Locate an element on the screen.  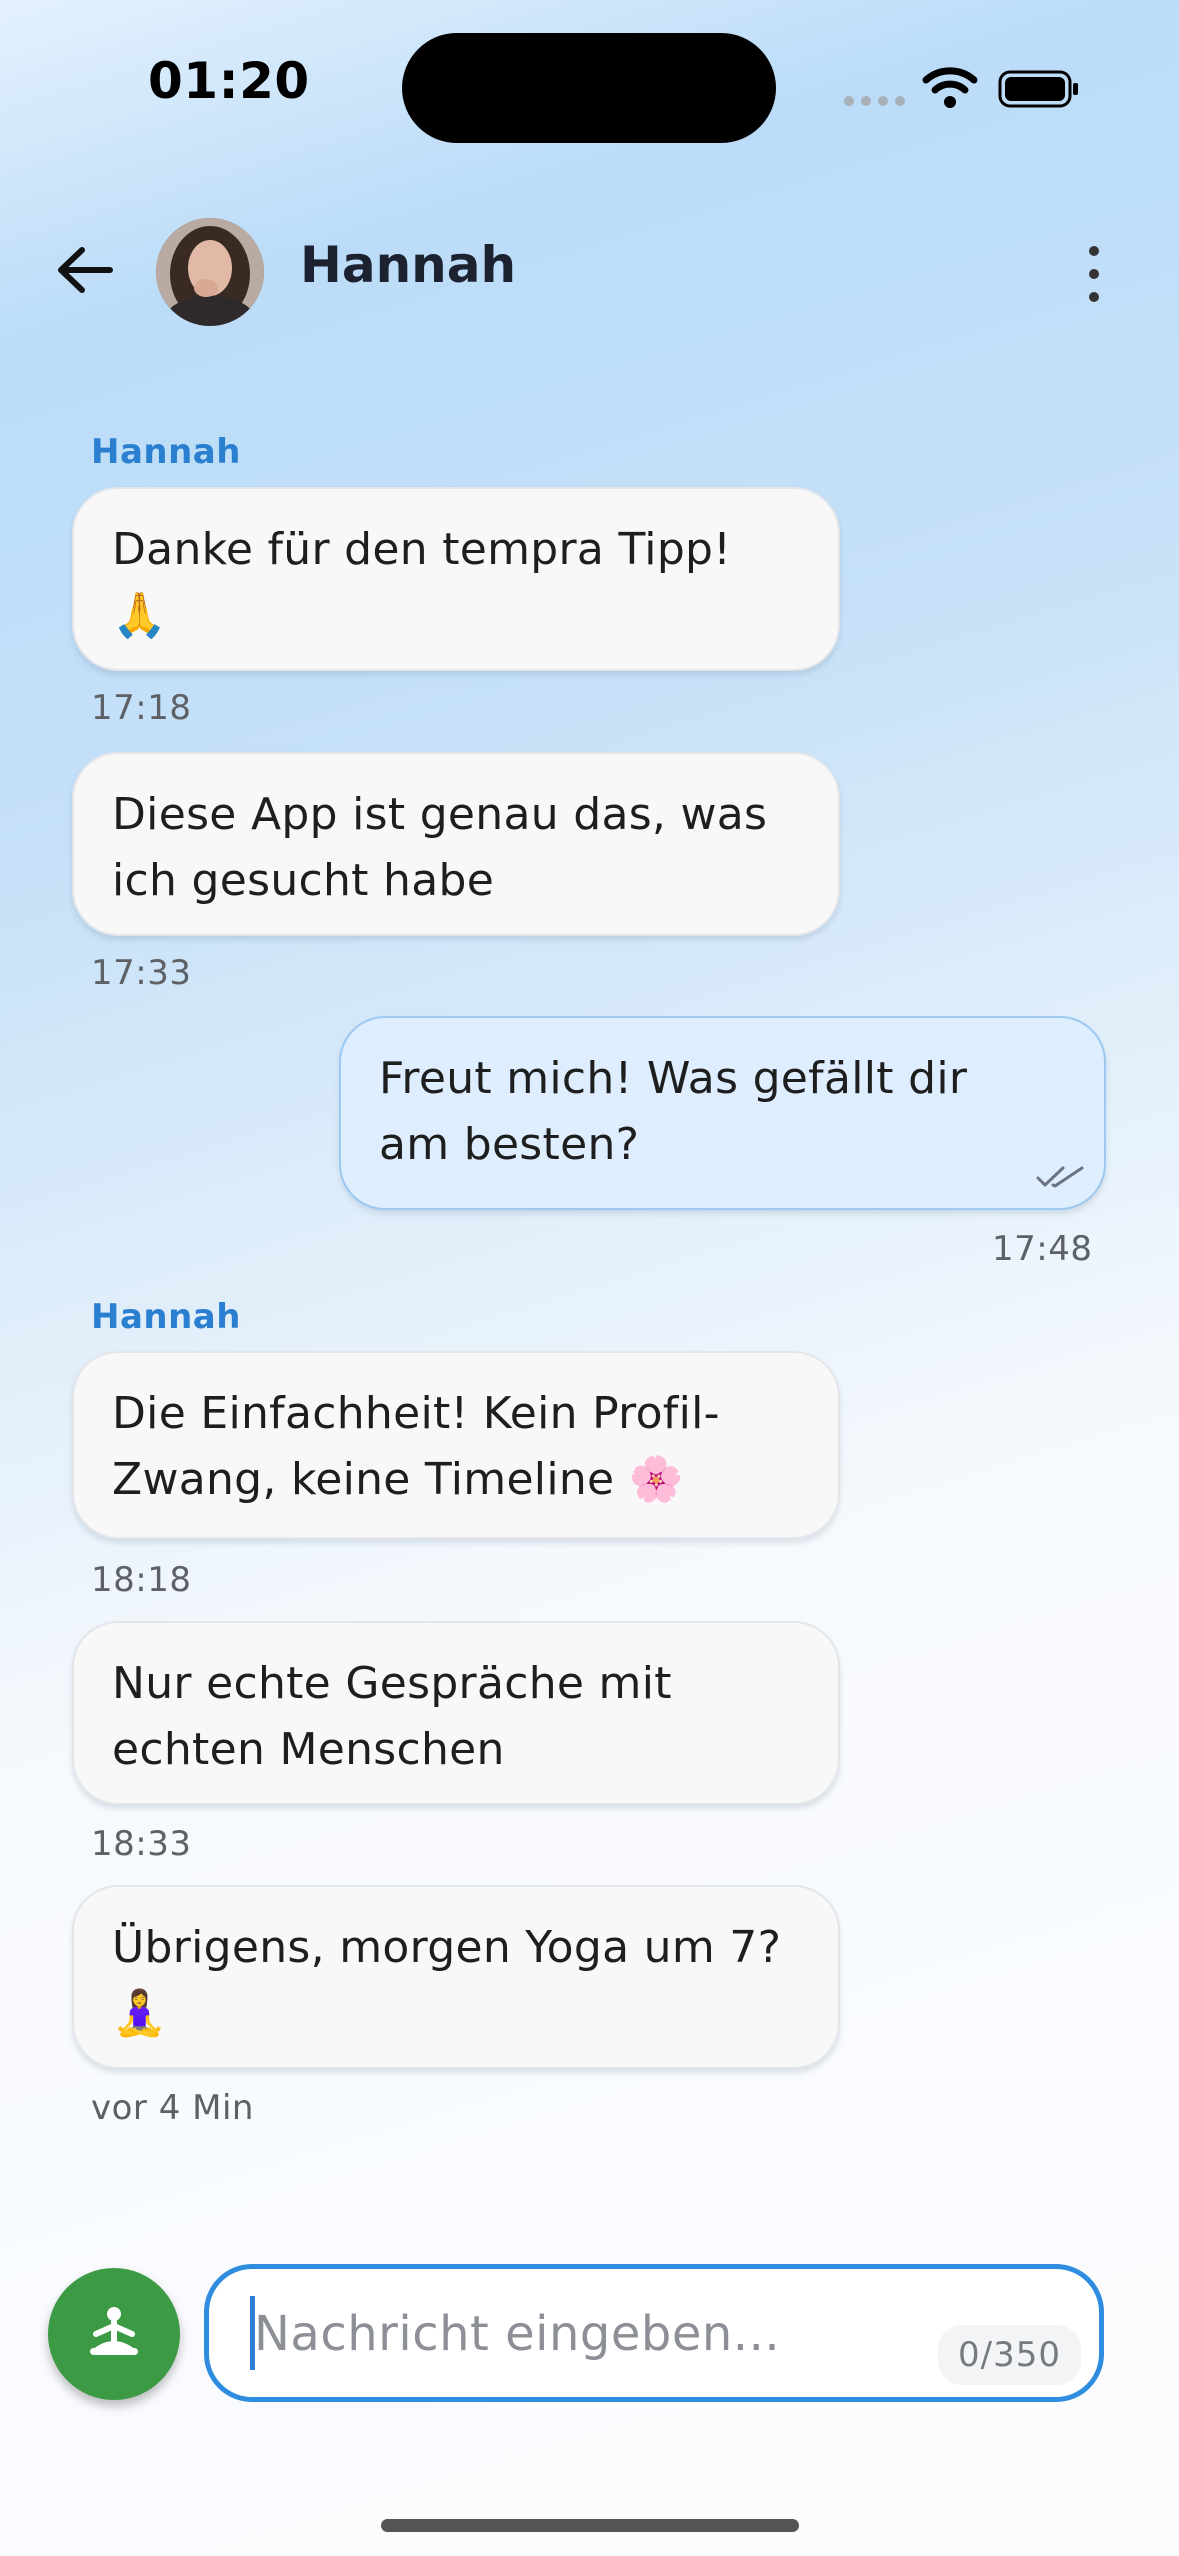
message-timestamp: 18:33 is located at coordinates (141, 1844).